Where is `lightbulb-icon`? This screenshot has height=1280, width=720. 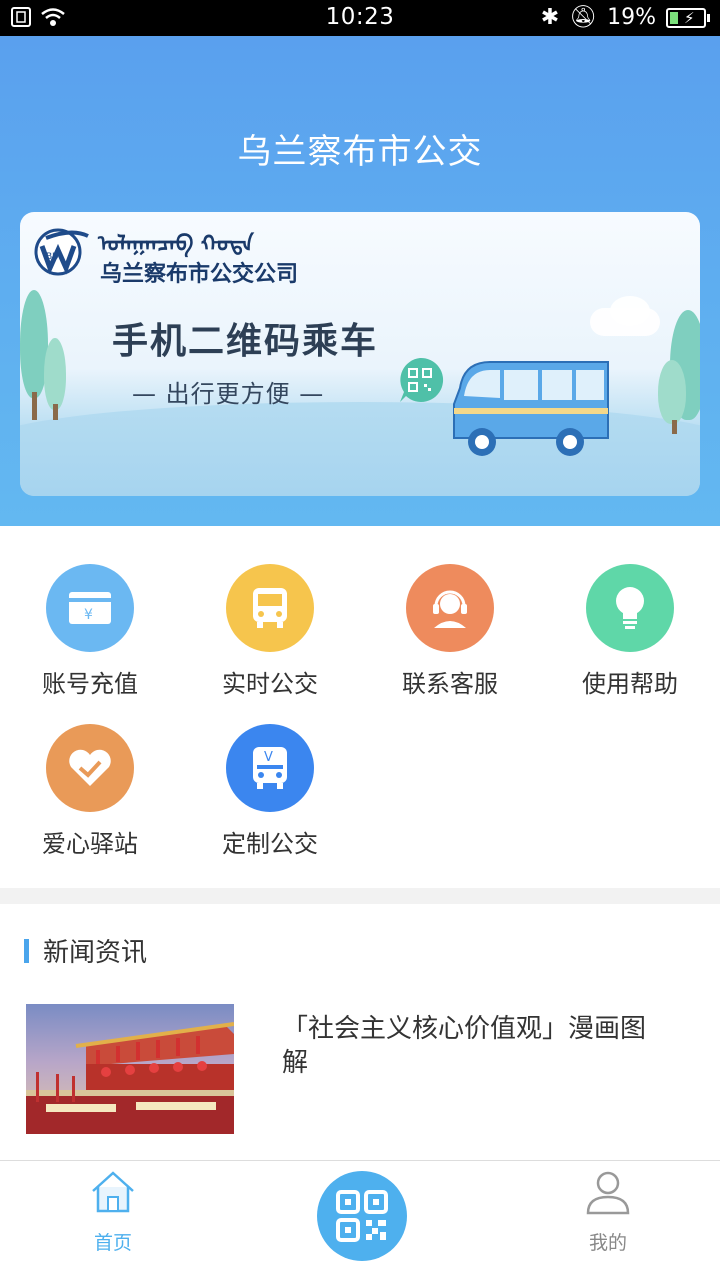
lightbulb-icon is located at coordinates (630, 608).